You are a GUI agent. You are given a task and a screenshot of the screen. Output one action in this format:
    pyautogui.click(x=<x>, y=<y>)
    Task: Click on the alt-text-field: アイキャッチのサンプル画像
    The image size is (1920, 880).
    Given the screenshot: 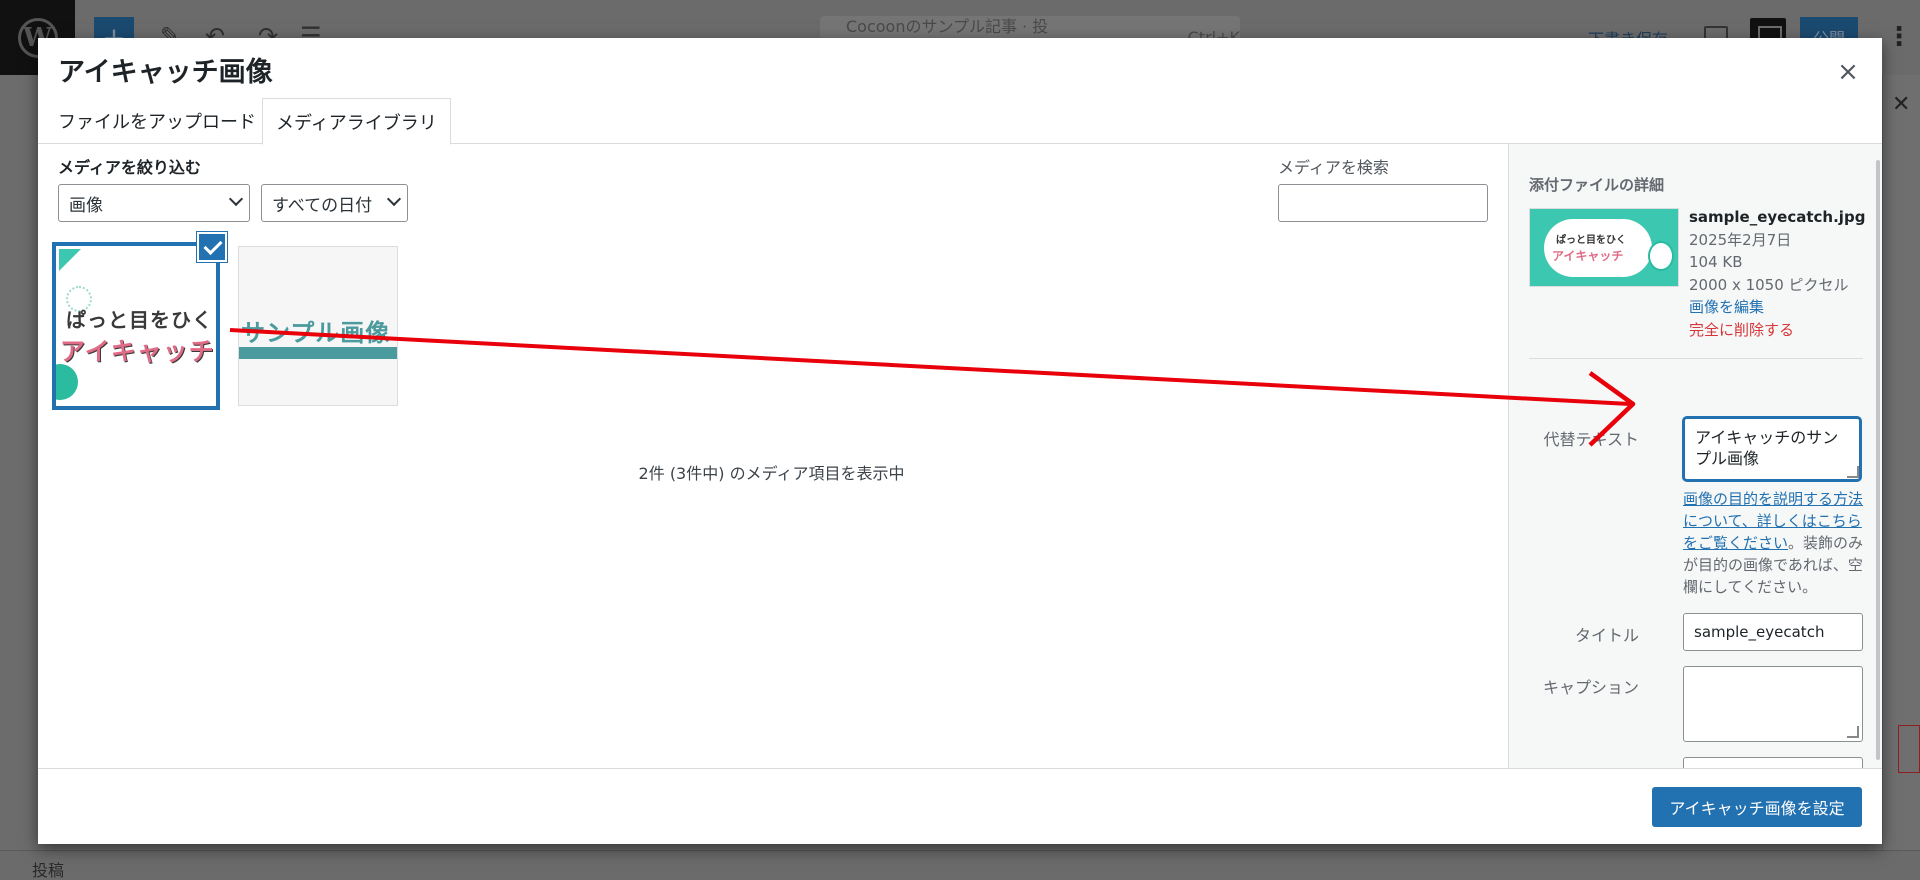 What is the action you would take?
    pyautogui.click(x=1772, y=449)
    